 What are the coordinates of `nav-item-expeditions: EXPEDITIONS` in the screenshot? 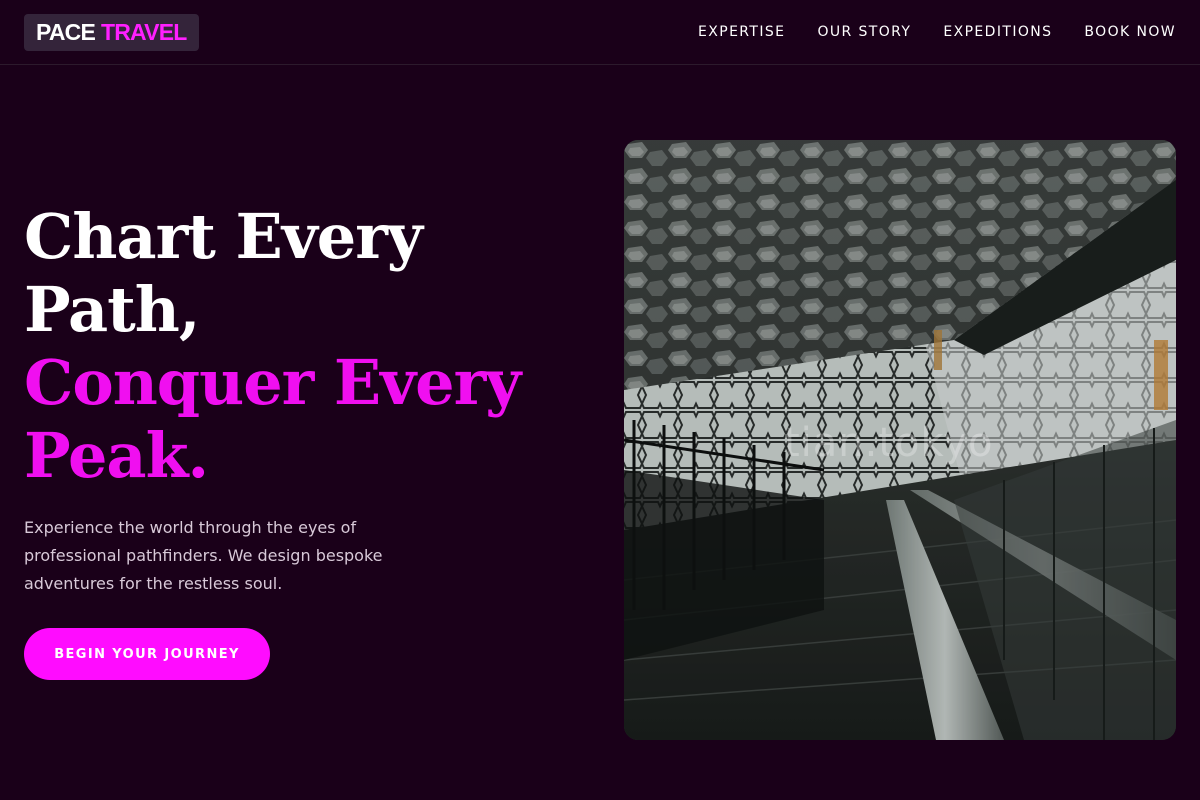 It's located at (997, 32).